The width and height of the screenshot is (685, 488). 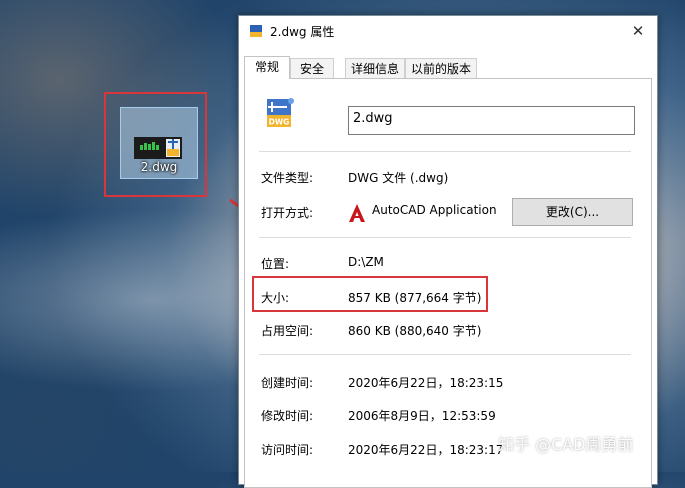 I want to click on size-on-disk-label: 占用空间:, so click(x=287, y=331).